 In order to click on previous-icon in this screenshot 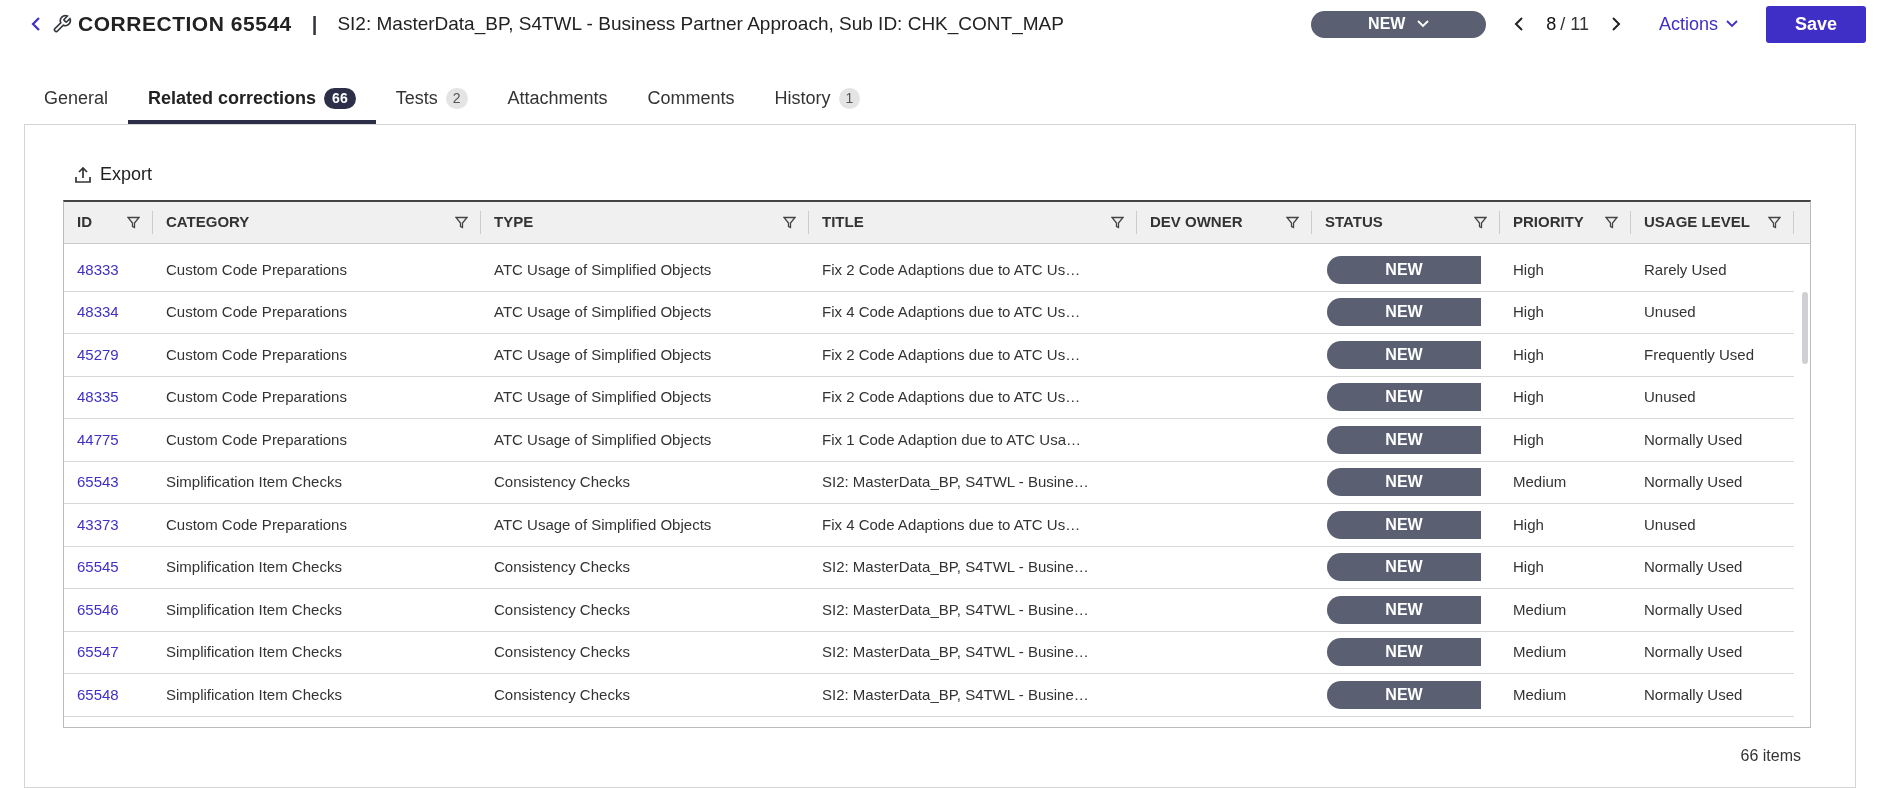, I will do `click(1519, 24)`.